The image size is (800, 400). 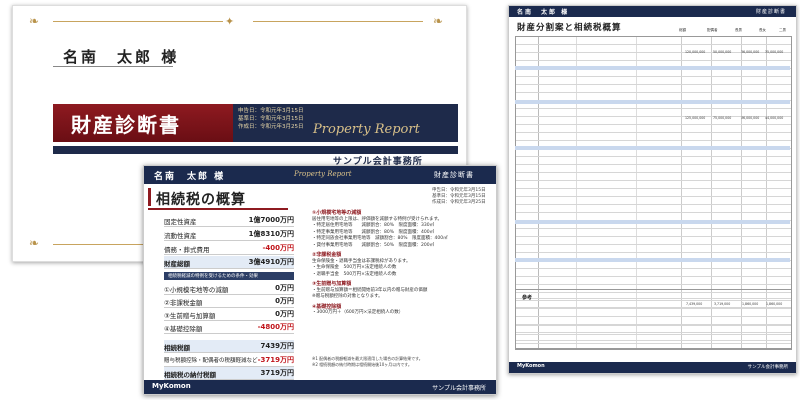 I want to click on table-footer-office: サンプル会計事務所, so click(x=767, y=367).